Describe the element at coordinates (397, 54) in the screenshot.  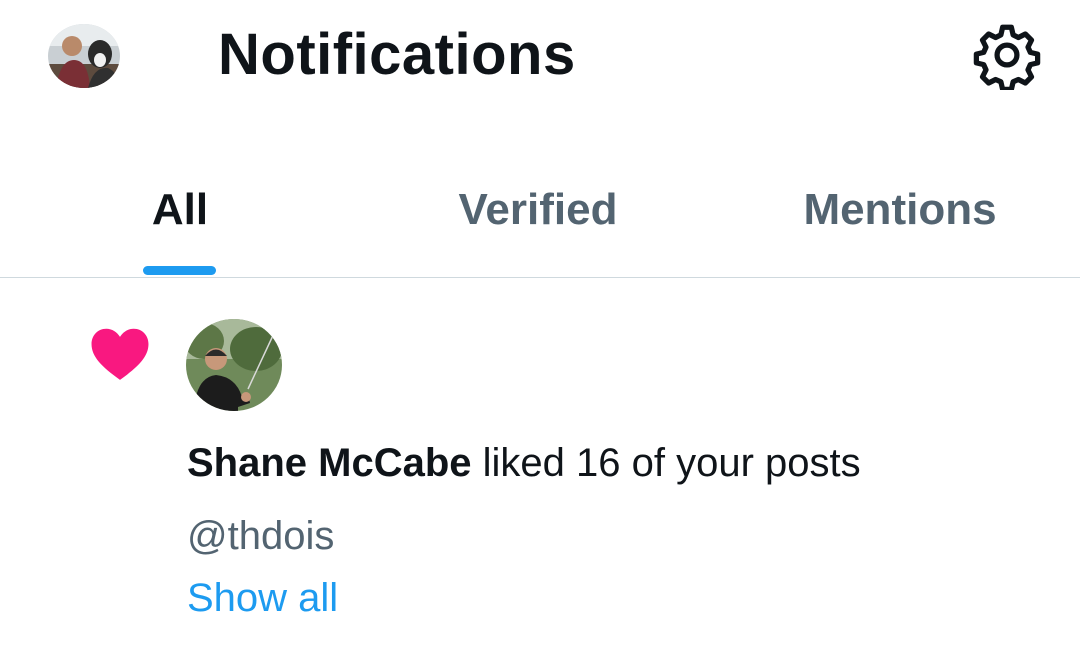
I see `page-title: Notifications` at that location.